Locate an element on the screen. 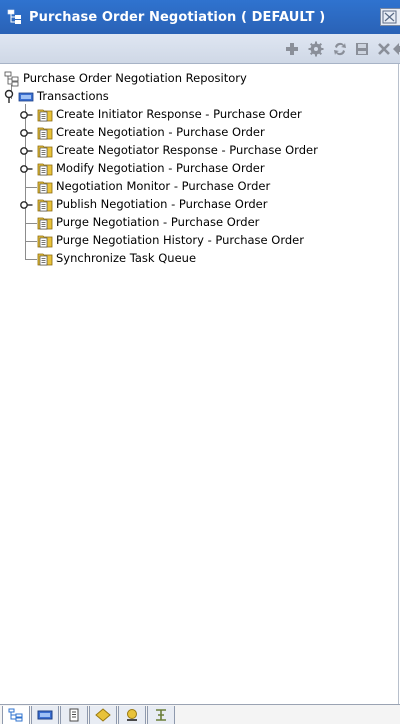 The width and height of the screenshot is (400, 724). tree-item-label: Create Negotiation - Purchase Order is located at coordinates (160, 132).